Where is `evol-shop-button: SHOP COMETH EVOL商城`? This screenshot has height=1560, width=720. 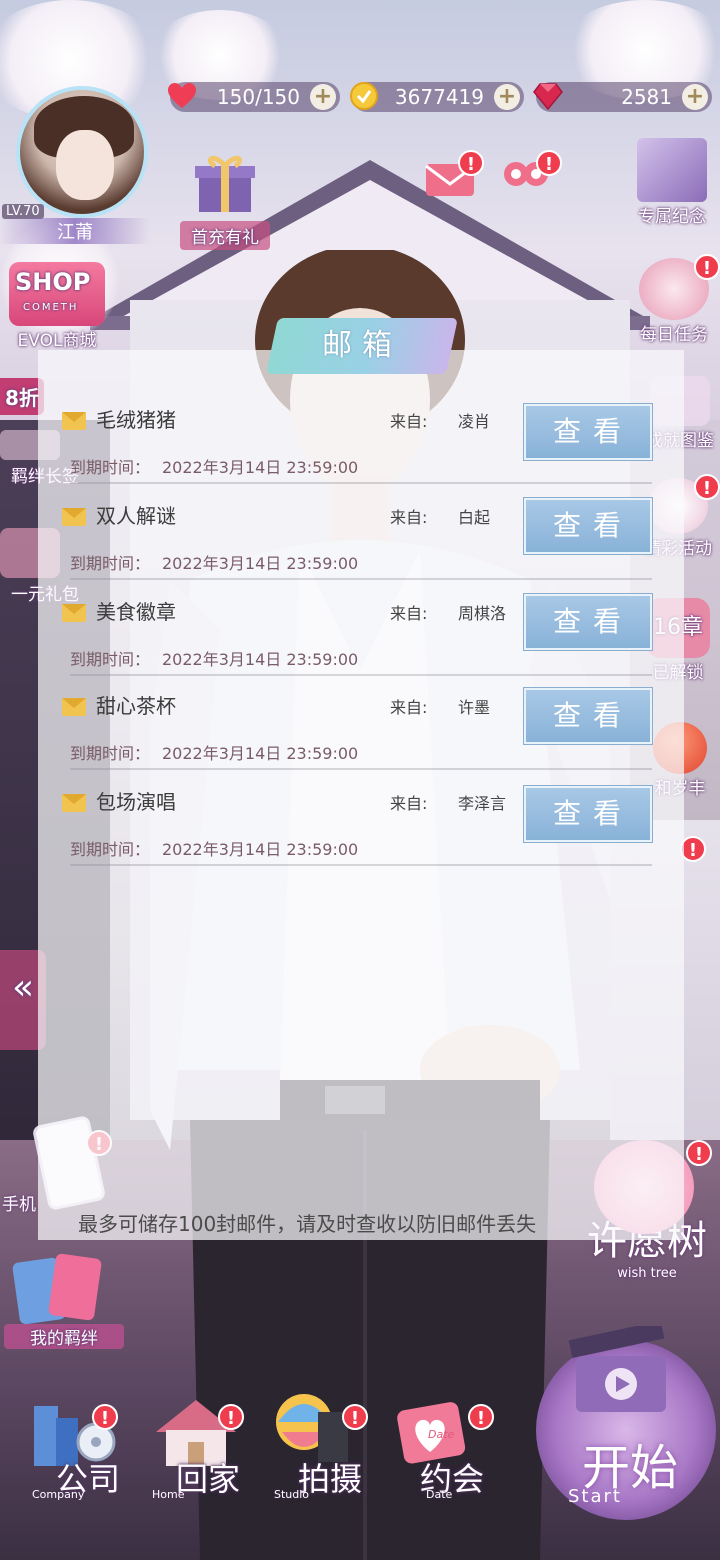 evol-shop-button: SHOP COMETH EVOL商城 is located at coordinates (57, 306).